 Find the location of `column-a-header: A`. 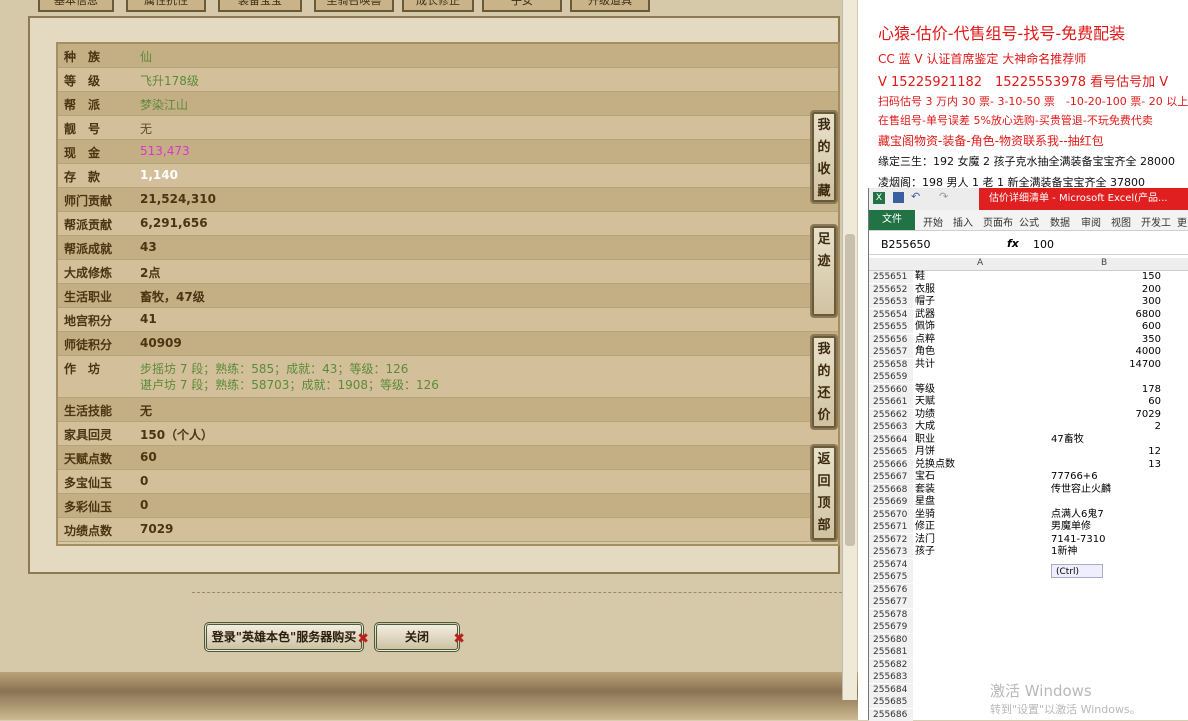

column-a-header: A is located at coordinates (980, 263).